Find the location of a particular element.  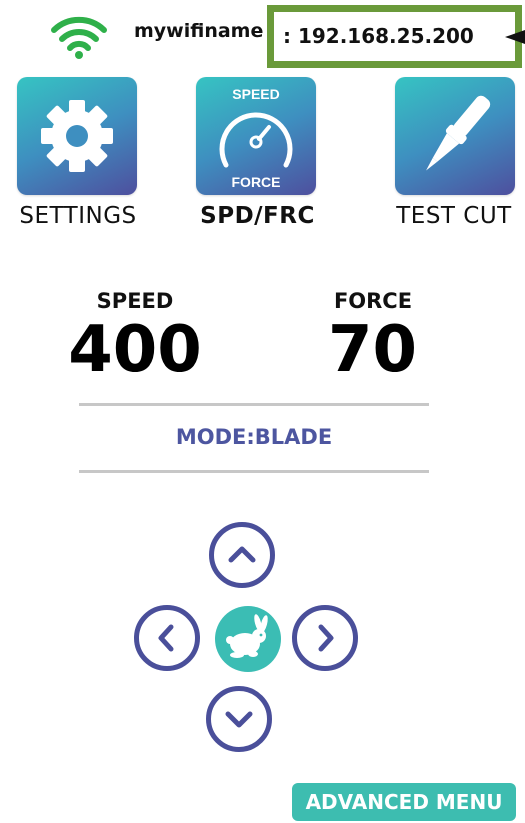

settings-button is located at coordinates (77, 136).